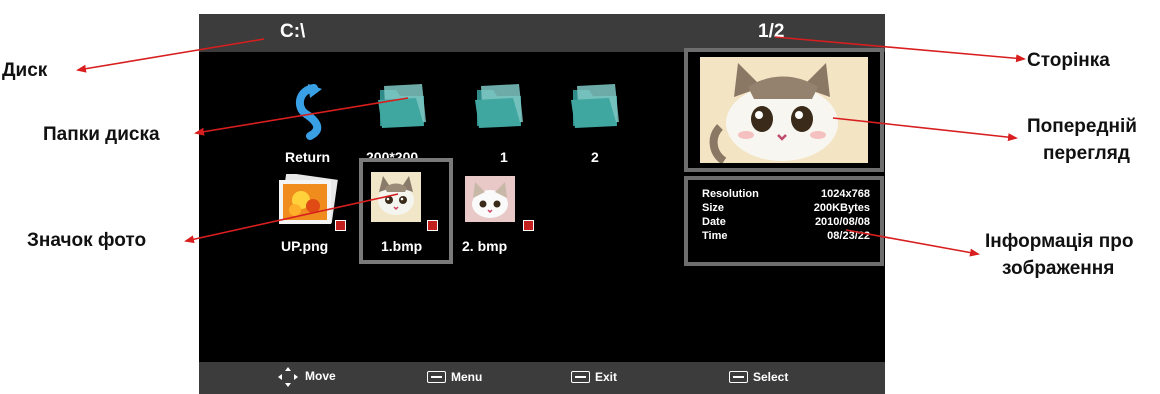  I want to click on arrow-page, so click(900, 49).